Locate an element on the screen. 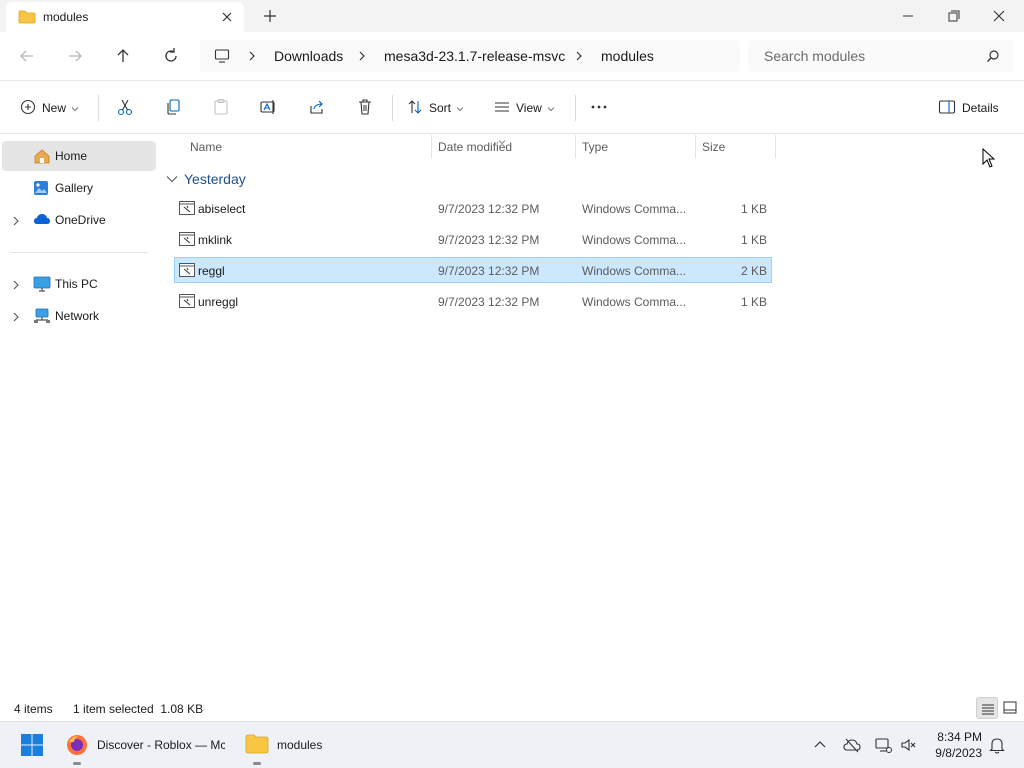  nav-label: Gallery is located at coordinates (74, 188).